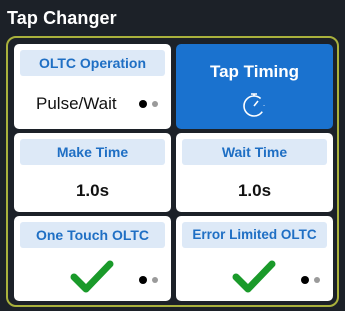  I want to click on error-limited-oltc-tile: Error Limited OLTC, so click(254, 258).